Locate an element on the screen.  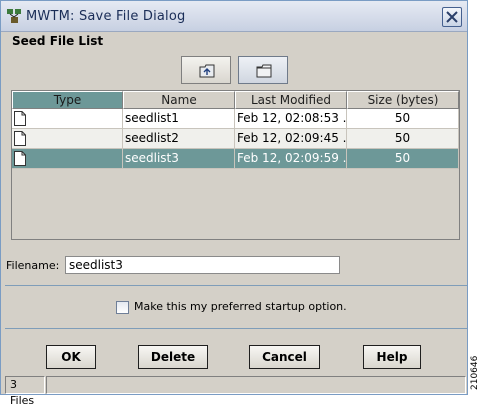
table-row: seedlist2 Feb 12, 02:09:45 ... 50 is located at coordinates (235, 139).